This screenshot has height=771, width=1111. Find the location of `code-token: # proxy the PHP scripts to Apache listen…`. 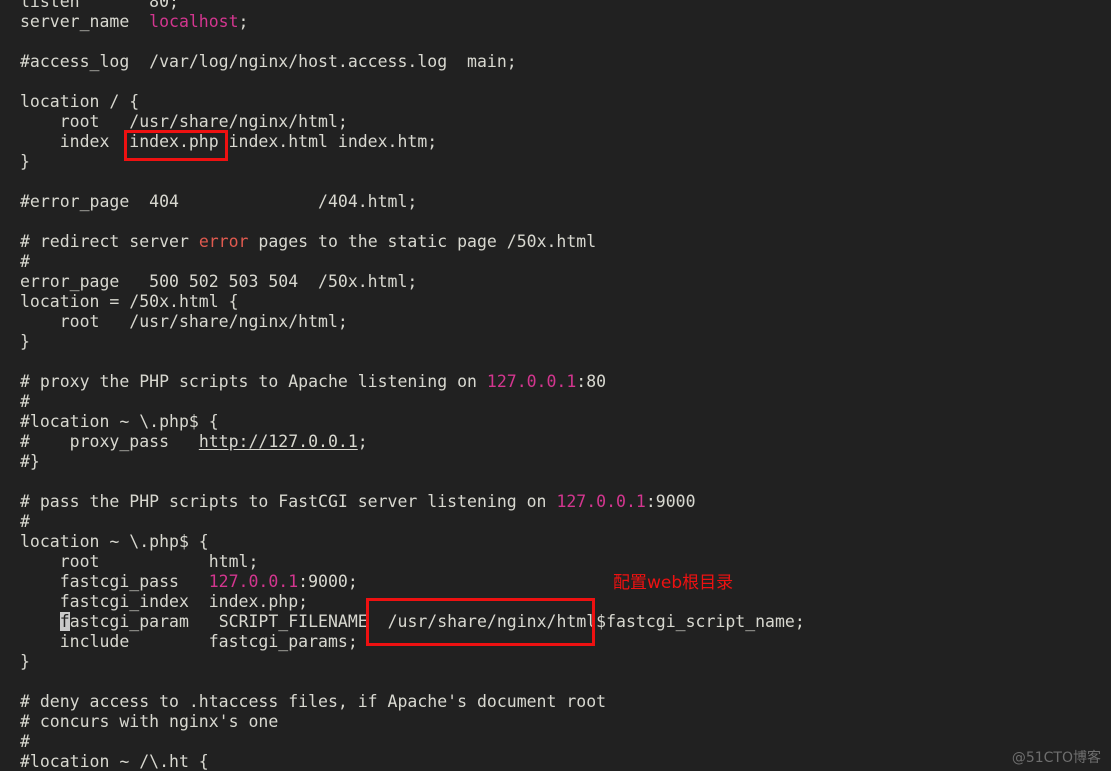

code-token: # proxy the PHP scripts to Apache listen… is located at coordinates (253, 381).